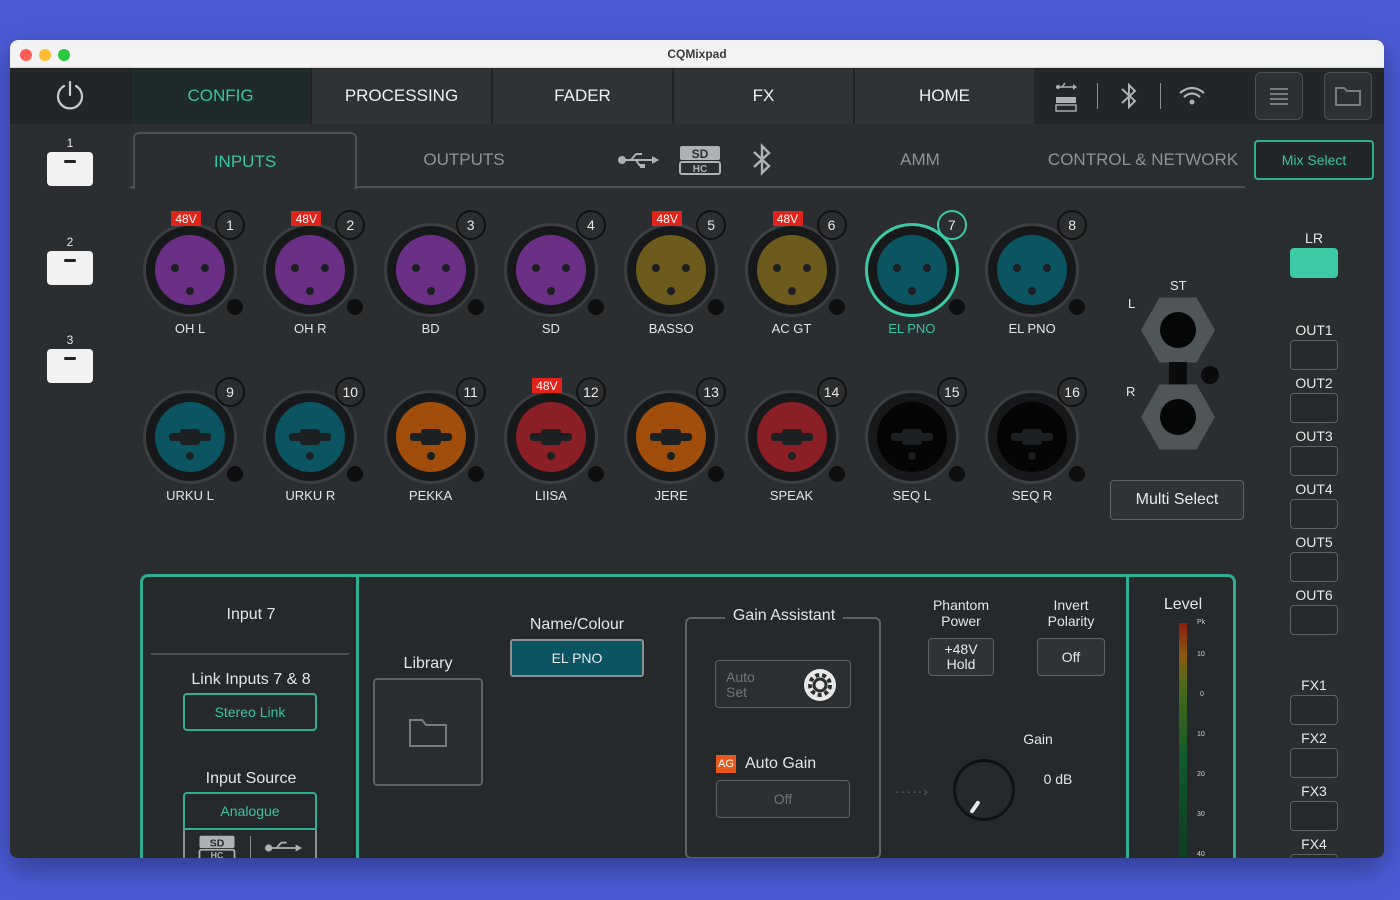 The image size is (1400, 900). What do you see at coordinates (250, 844) in the screenshot?
I see `source-alternatives: SD HC` at bounding box center [250, 844].